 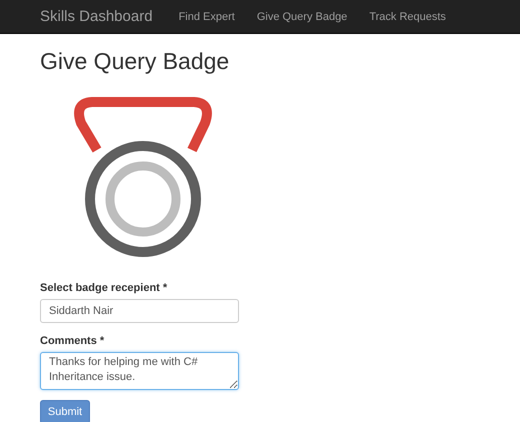 I want to click on page-title: Give Query Badge, so click(x=135, y=61).